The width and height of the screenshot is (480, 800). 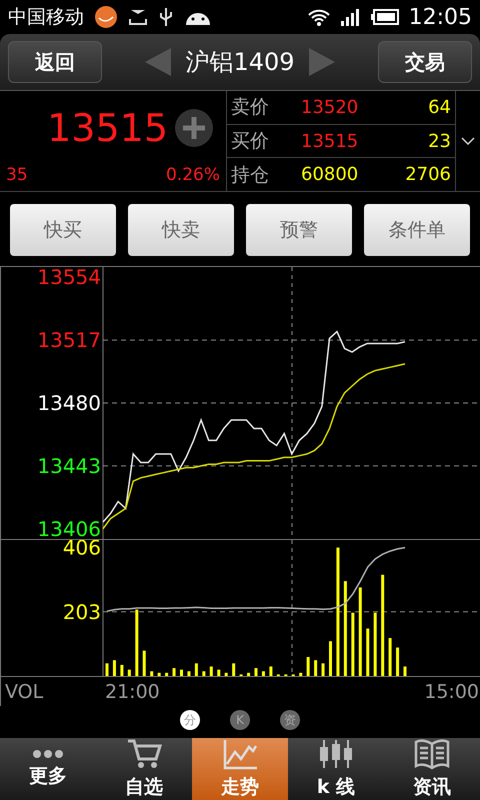 What do you see at coordinates (240, 62) in the screenshot?
I see `contract-title: 沪铝1409` at bounding box center [240, 62].